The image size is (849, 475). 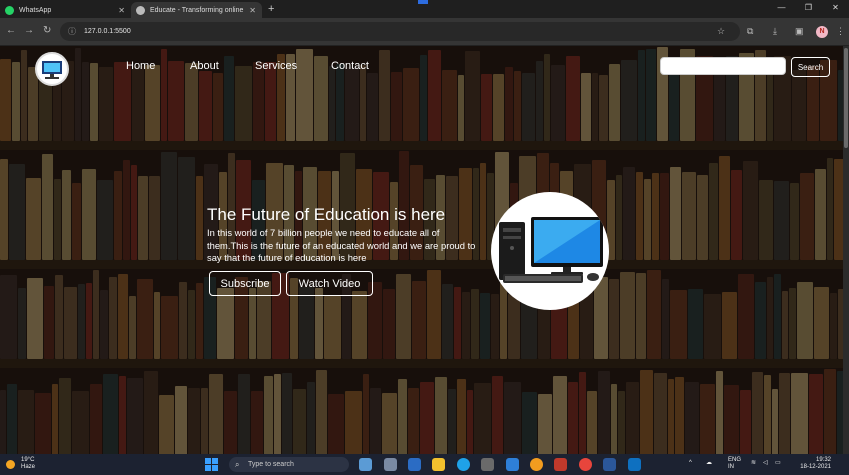 I want to click on extensions-icon: ⧉, so click(x=750, y=31).